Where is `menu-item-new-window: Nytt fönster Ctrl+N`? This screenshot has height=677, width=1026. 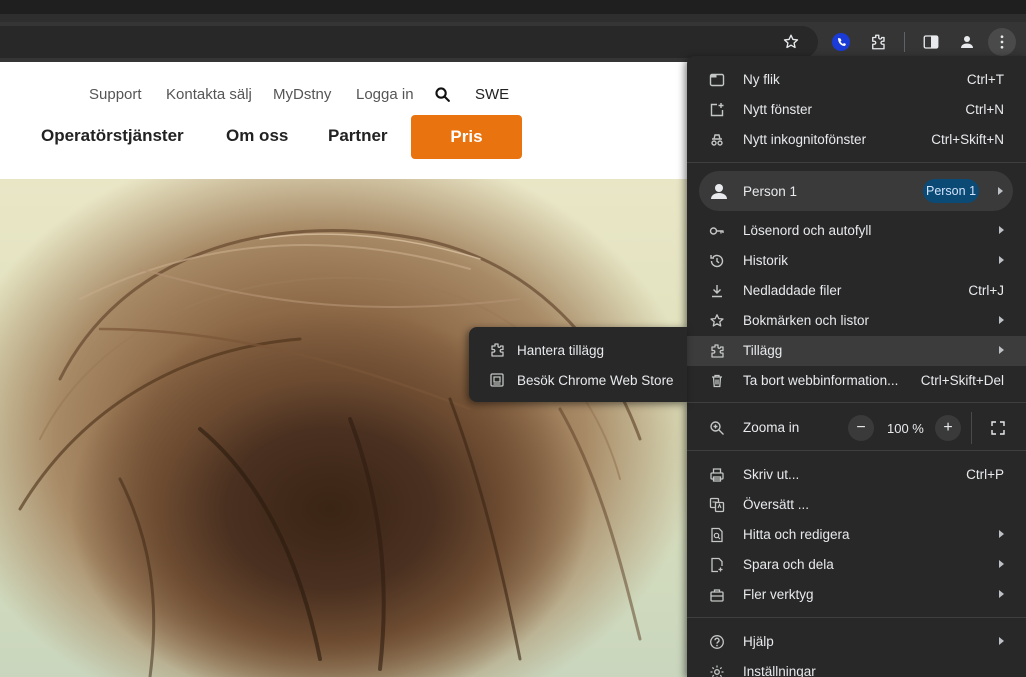 menu-item-new-window: Nytt fönster Ctrl+N is located at coordinates (856, 110).